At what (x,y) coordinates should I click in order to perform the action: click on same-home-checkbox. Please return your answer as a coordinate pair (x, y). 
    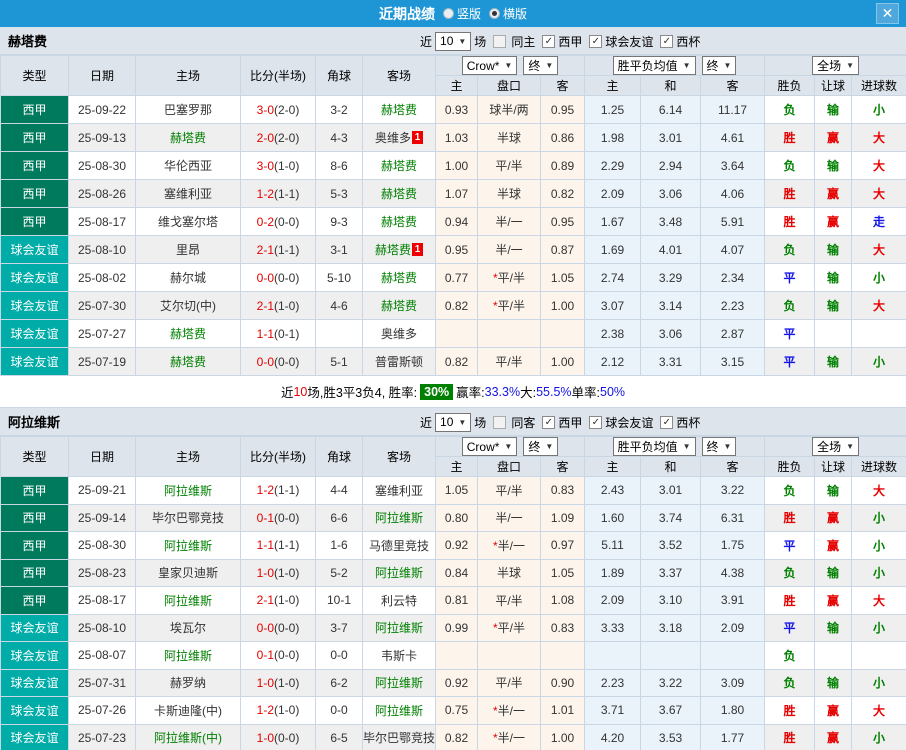
    Looking at the image, I should click on (500, 41).